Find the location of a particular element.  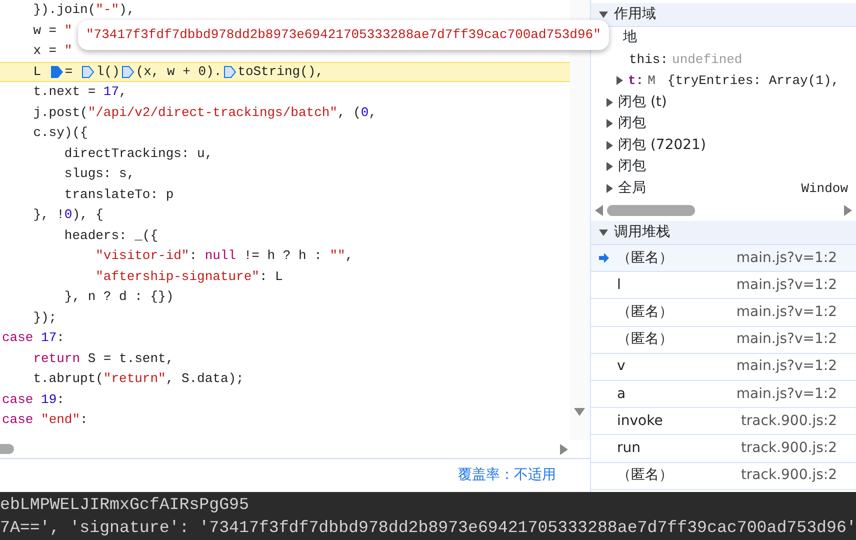

code-text: t.abrupt( is located at coordinates (68, 379).